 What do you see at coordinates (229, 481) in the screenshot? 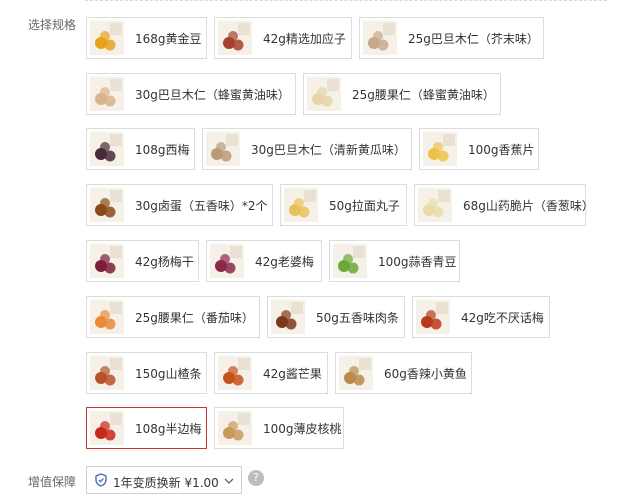
I see `chevron-down-icon` at bounding box center [229, 481].